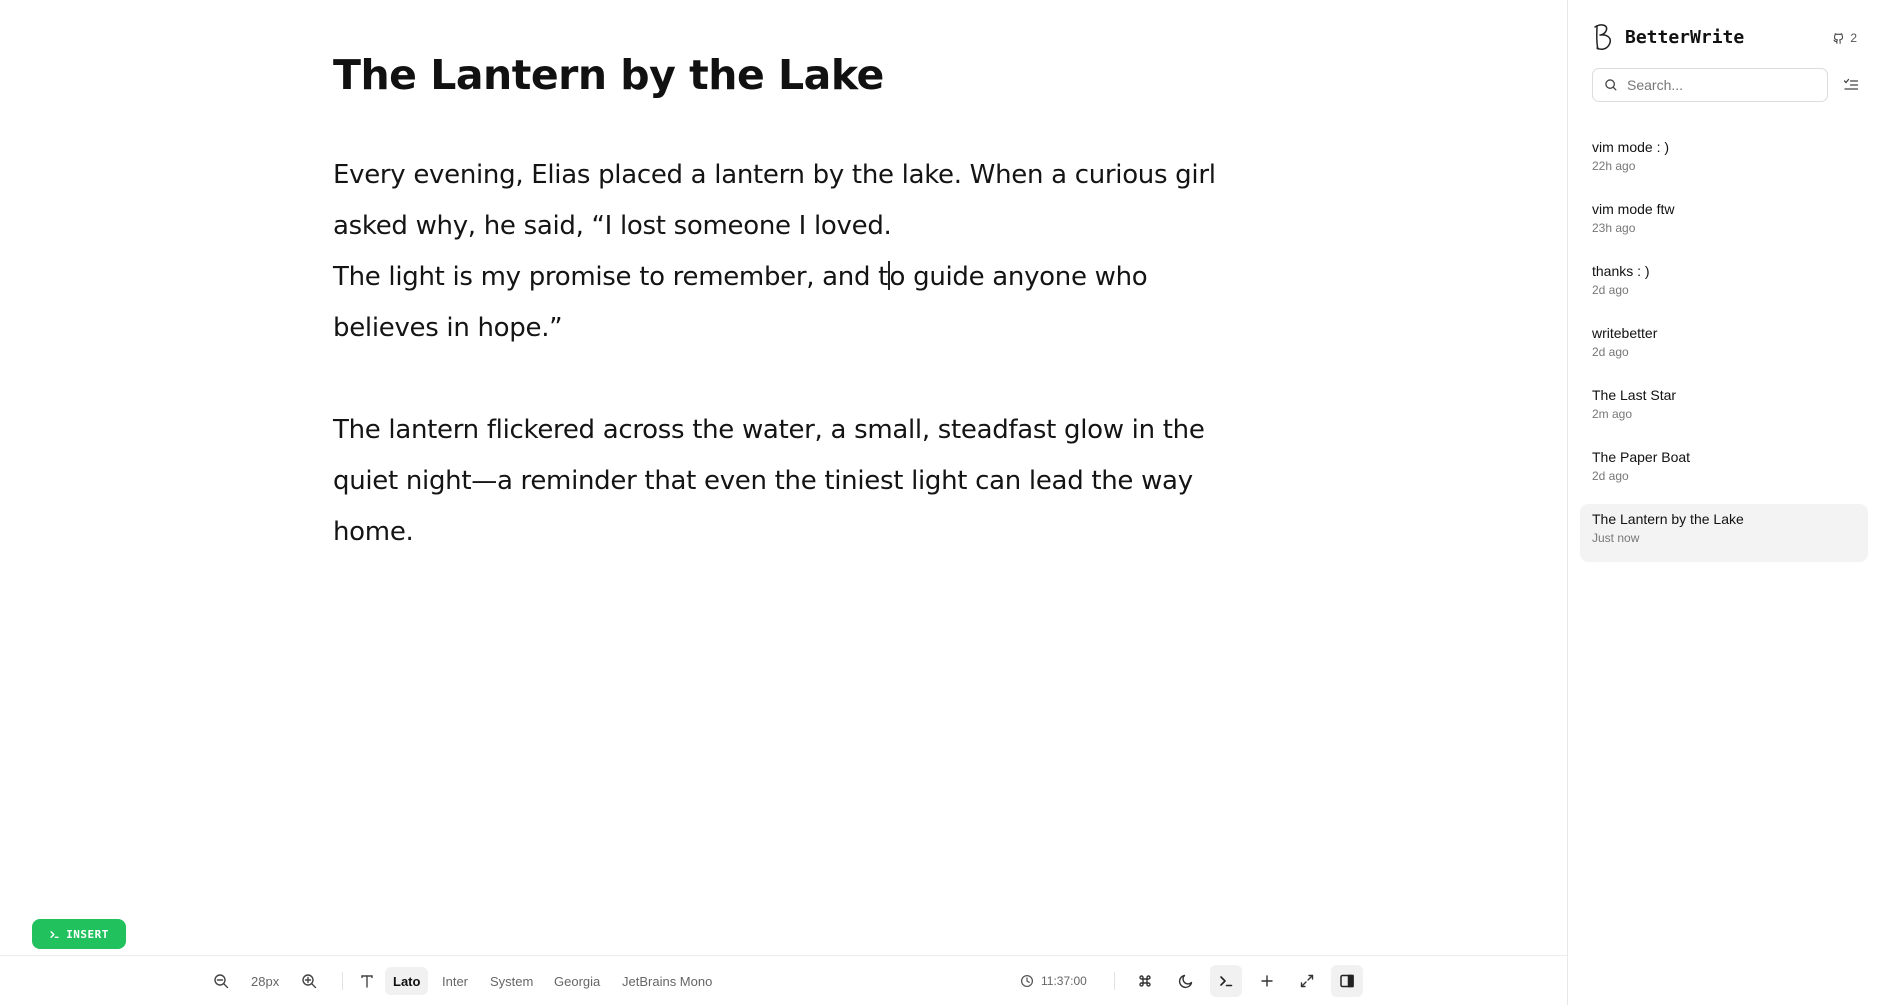  Describe the element at coordinates (1717, 85) in the screenshot. I see `search-input` at that location.